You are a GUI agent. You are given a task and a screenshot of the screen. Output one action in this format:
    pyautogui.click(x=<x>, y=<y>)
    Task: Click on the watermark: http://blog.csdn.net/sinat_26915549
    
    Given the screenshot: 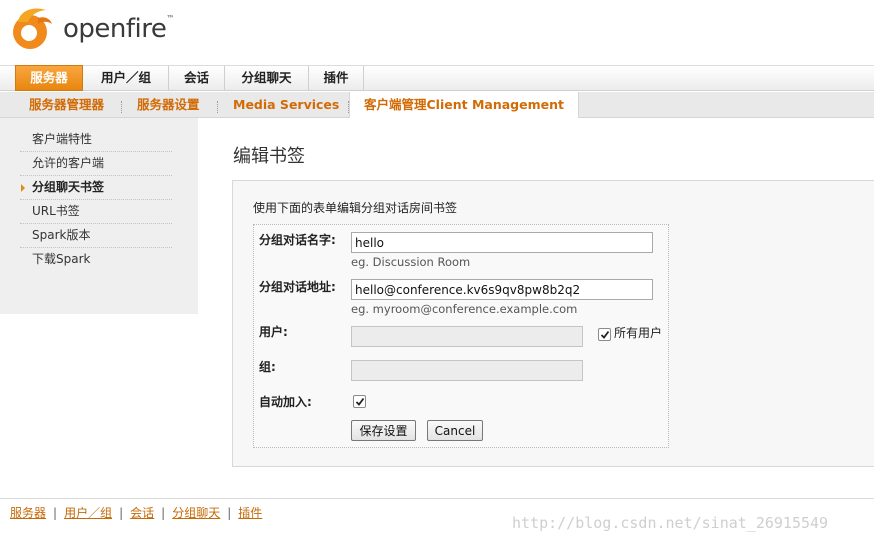 What is the action you would take?
    pyautogui.click(x=670, y=523)
    